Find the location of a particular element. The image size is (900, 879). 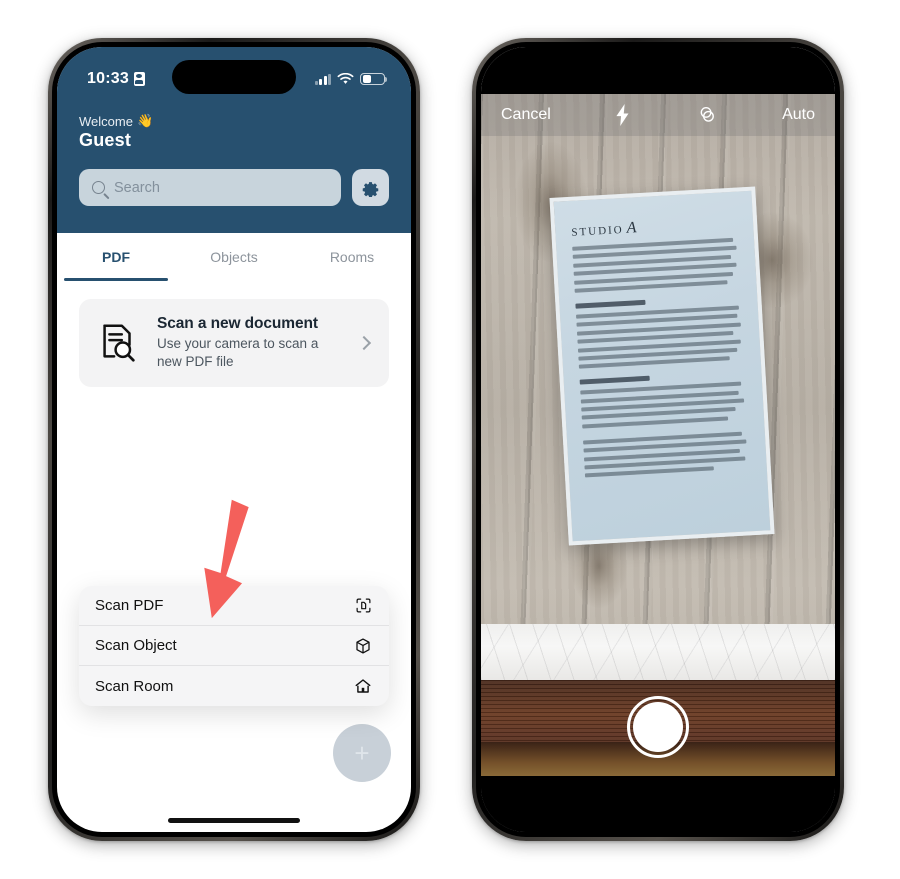

welcome-label: Welcome is located at coordinates (106, 121).